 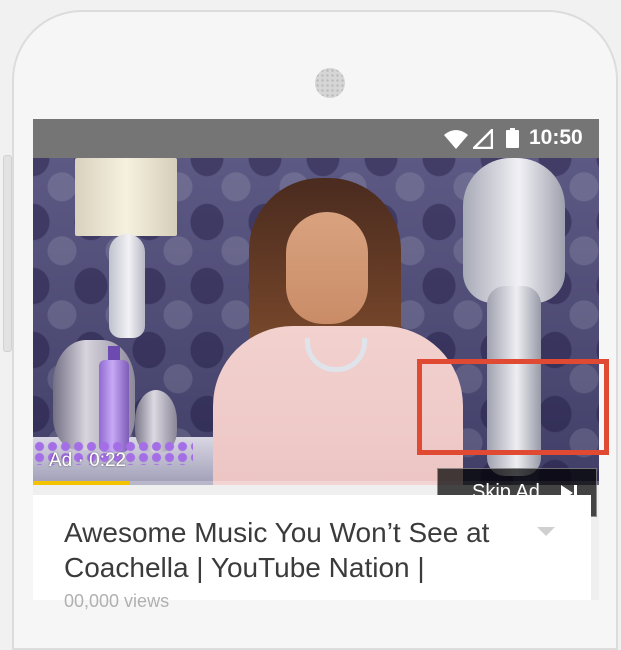 What do you see at coordinates (81, 483) in the screenshot?
I see `ad-progress-fill` at bounding box center [81, 483].